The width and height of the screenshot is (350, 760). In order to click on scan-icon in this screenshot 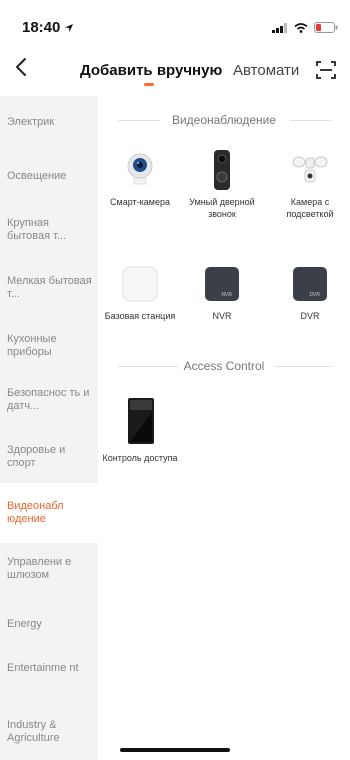, I will do `click(326, 72)`.